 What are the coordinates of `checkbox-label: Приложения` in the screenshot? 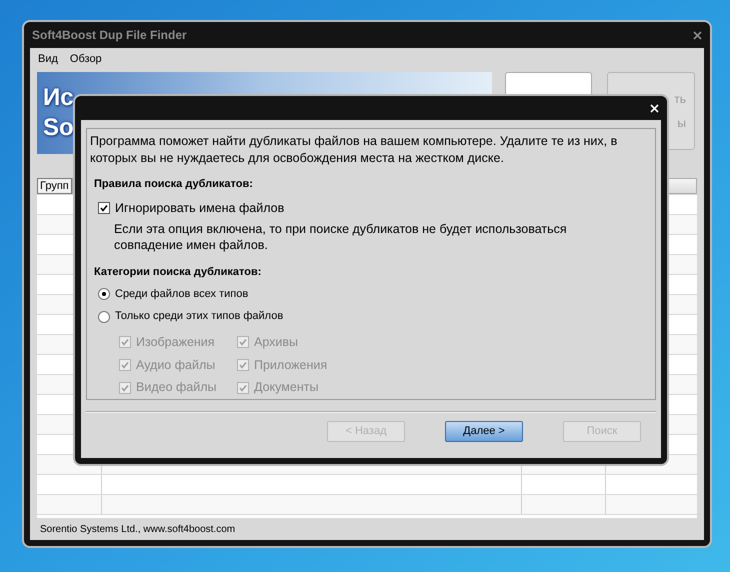 It's located at (291, 365).